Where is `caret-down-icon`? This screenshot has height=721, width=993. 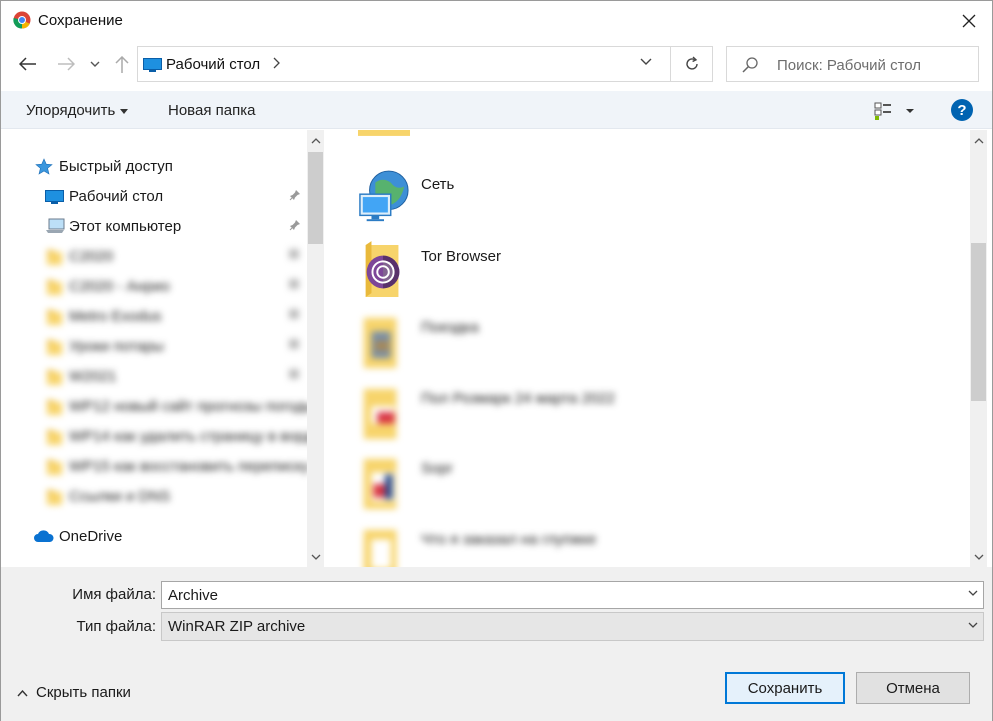 caret-down-icon is located at coordinates (124, 111).